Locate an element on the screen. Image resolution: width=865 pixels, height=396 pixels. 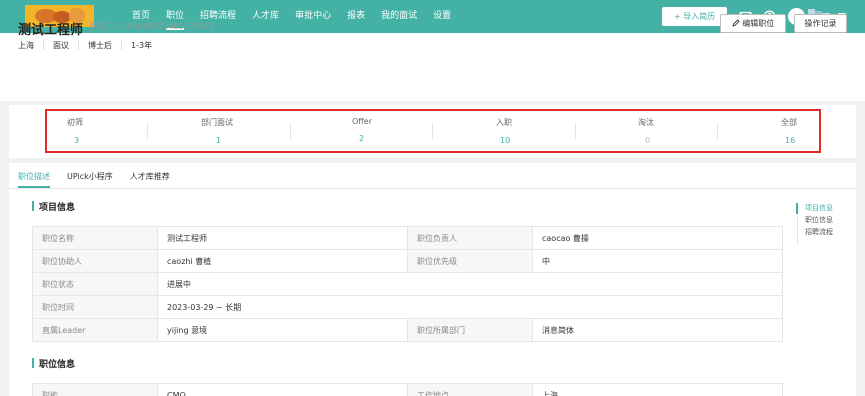
job-id: 职位ID：164109522485379072 is located at coordinates (152, 26).